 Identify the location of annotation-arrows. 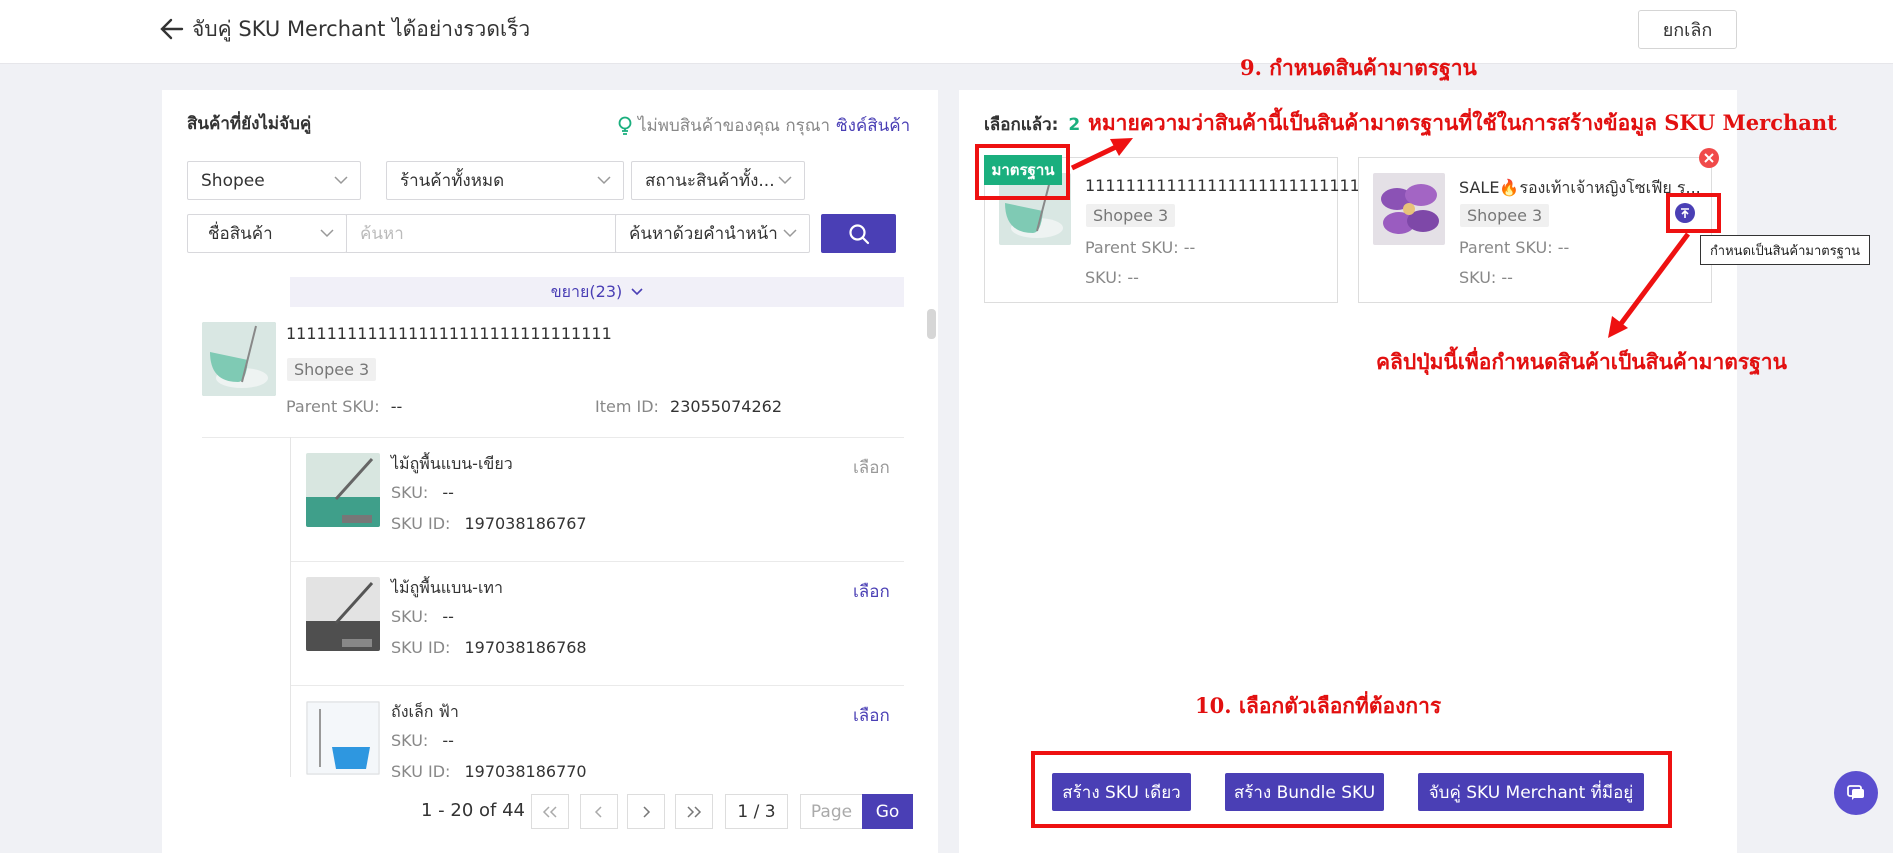
(1380, 238).